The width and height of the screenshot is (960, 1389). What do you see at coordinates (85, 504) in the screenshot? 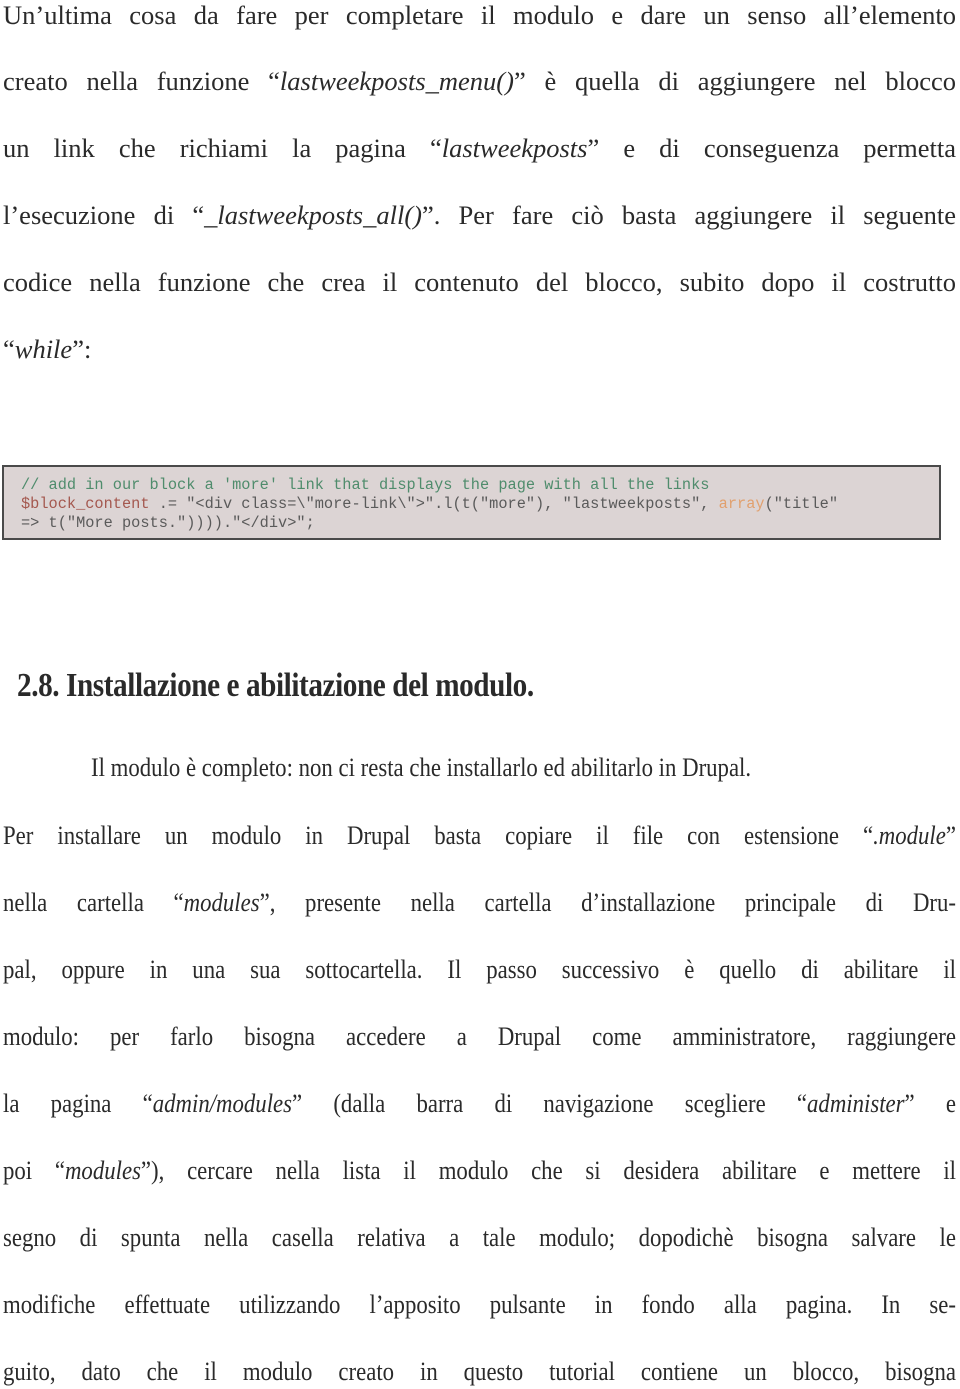
I see `code-variable: $block_content` at bounding box center [85, 504].